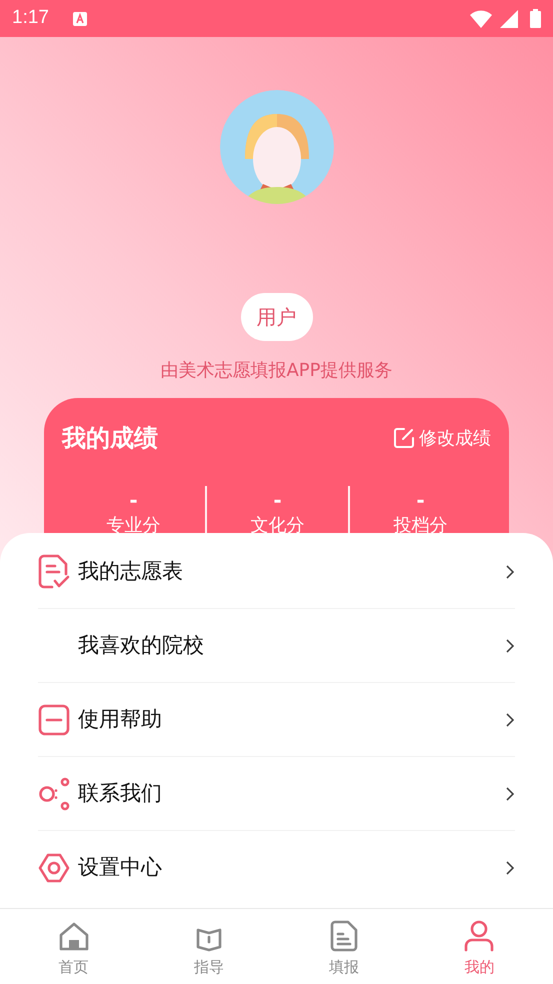 The height and width of the screenshot is (984, 553). What do you see at coordinates (54, 868) in the screenshot?
I see `settings-icon` at bounding box center [54, 868].